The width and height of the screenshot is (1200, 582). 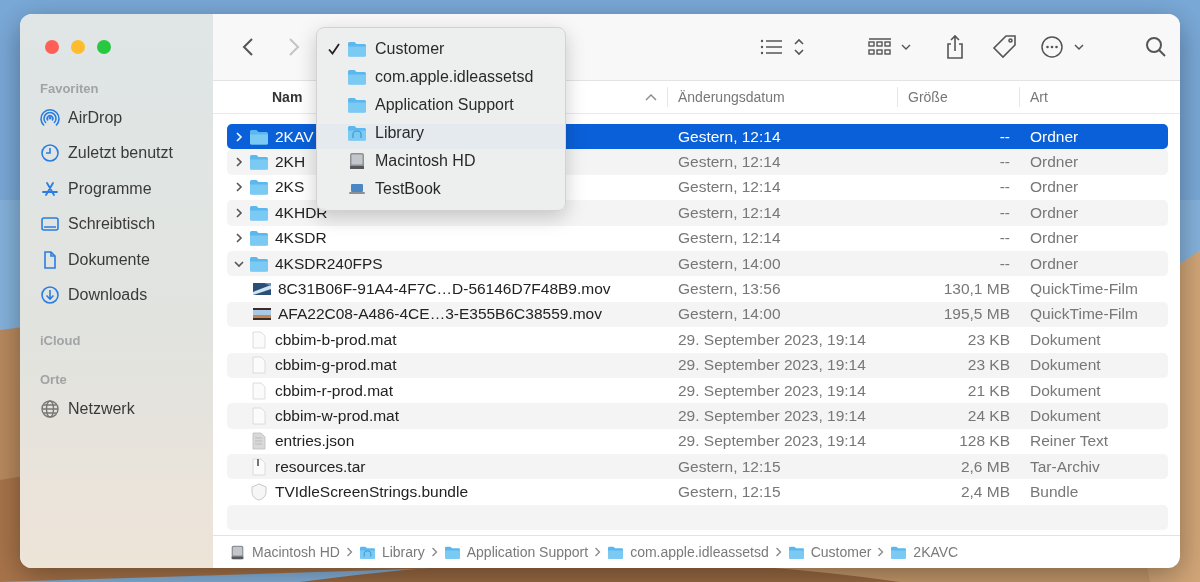 What do you see at coordinates (985, 466) in the screenshot?
I see `file-size: 2,6 MB` at bounding box center [985, 466].